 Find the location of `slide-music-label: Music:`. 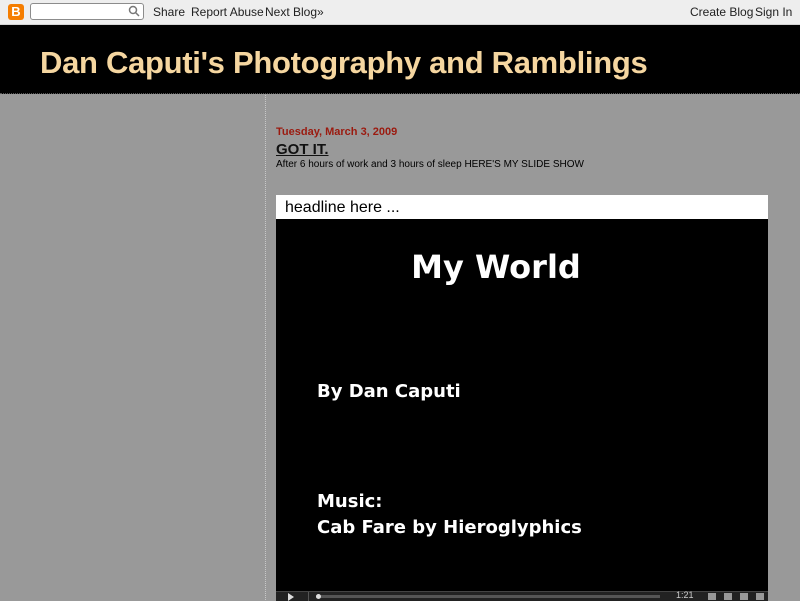

slide-music-label: Music: is located at coordinates (350, 501).